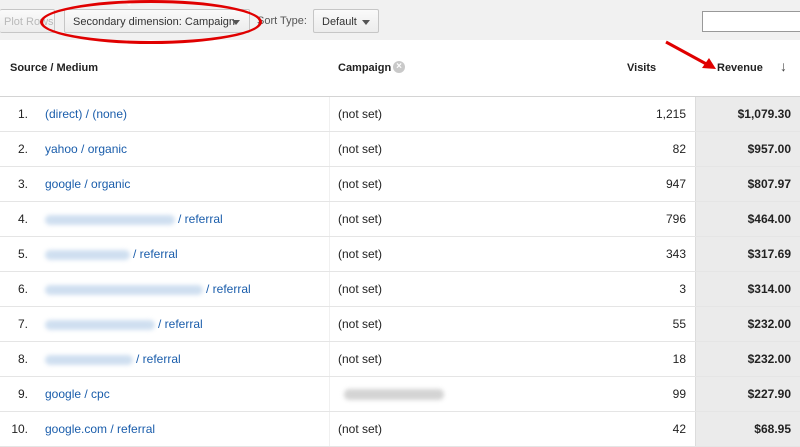  Describe the element at coordinates (679, 429) in the screenshot. I see `visits-value: 42` at that location.